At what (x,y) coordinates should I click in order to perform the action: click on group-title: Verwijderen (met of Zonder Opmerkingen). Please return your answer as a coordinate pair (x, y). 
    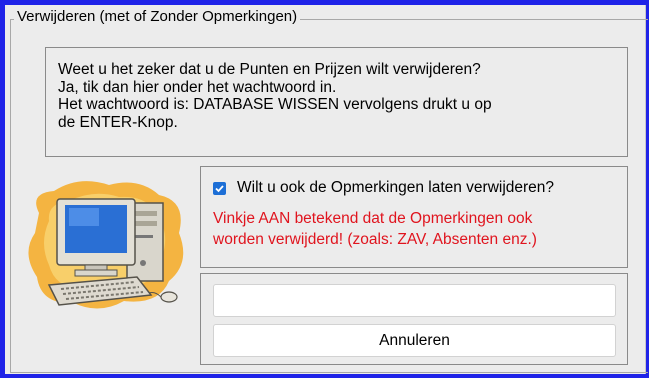
    Looking at the image, I should click on (157, 16).